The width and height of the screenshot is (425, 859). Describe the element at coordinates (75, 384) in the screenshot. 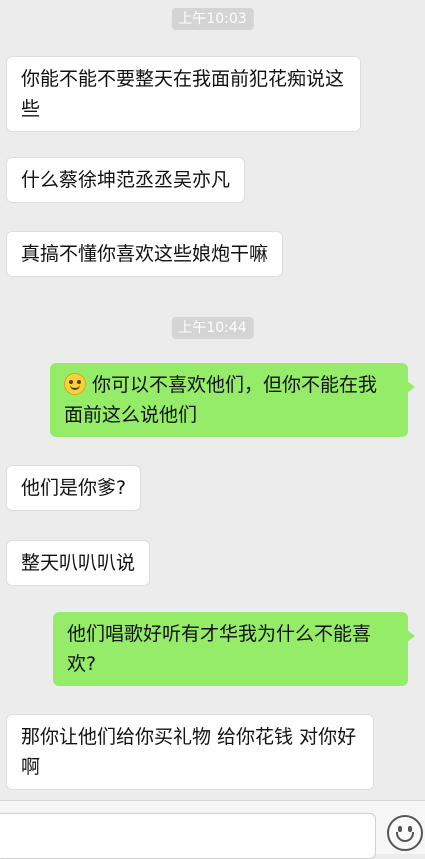

I see `smile-emoji-icon` at that location.